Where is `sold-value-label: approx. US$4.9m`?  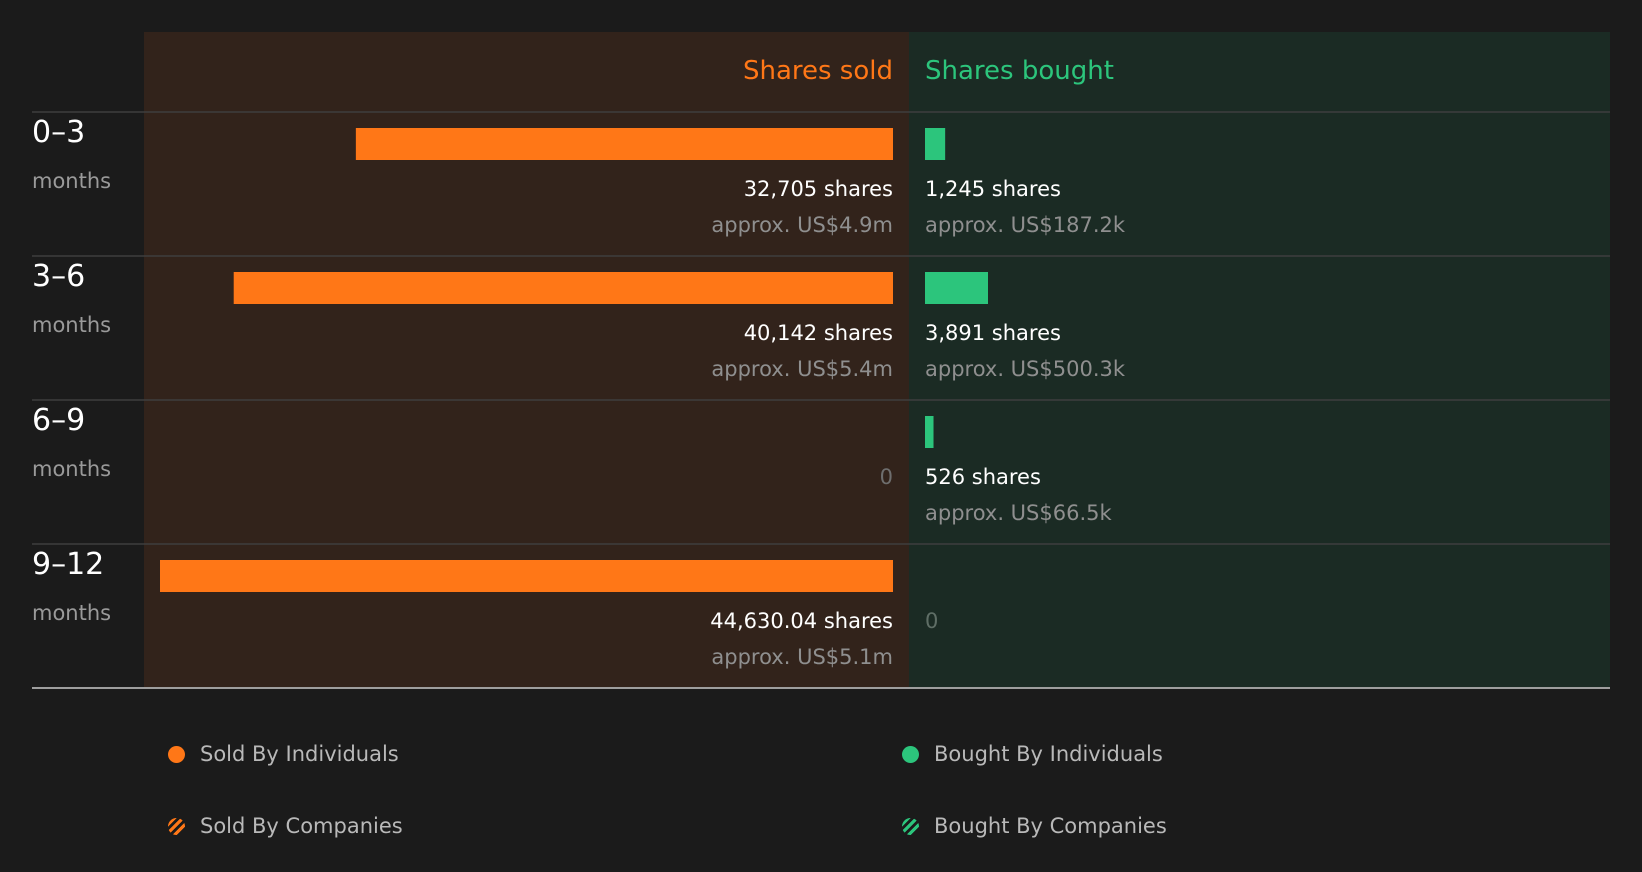
sold-value-label: approx. US$4.9m is located at coordinates (802, 225).